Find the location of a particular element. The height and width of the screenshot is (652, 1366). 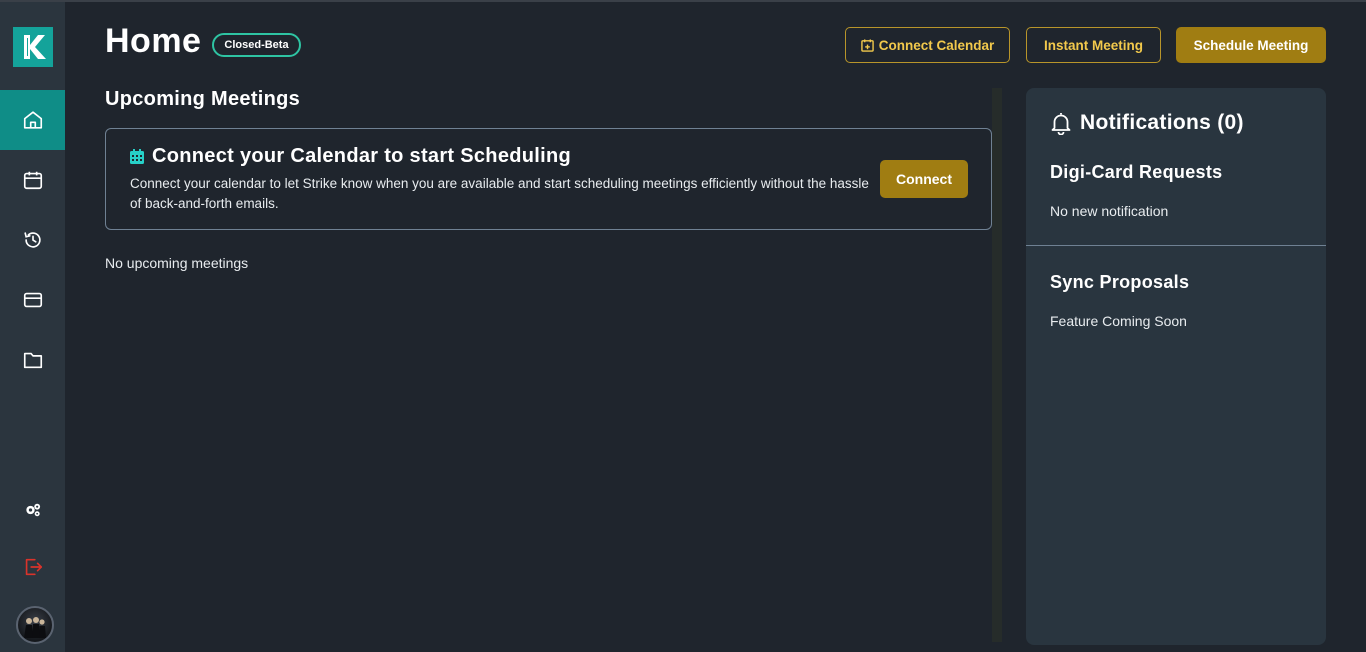

schedule-meeting-button: Schedule Meeting is located at coordinates (1251, 45).